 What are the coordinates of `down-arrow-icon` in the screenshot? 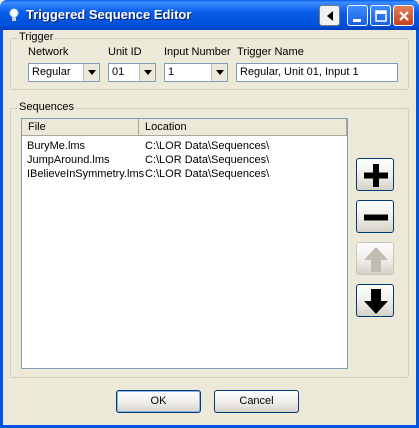 It's located at (376, 301).